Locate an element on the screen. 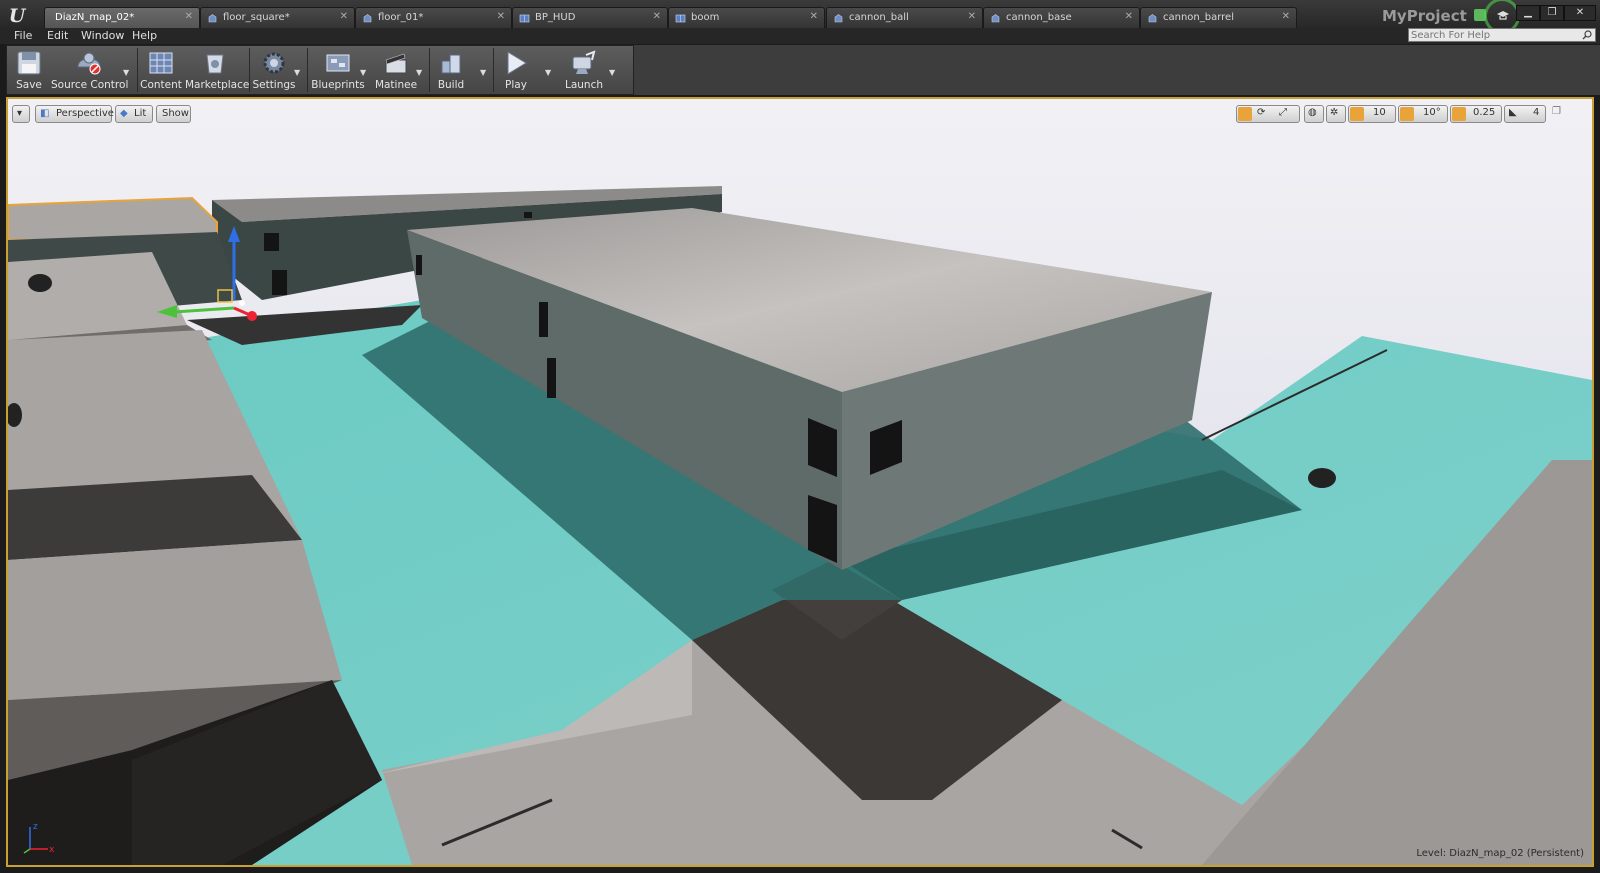 This screenshot has height=873, width=1600. search-icon is located at coordinates (1587, 35).